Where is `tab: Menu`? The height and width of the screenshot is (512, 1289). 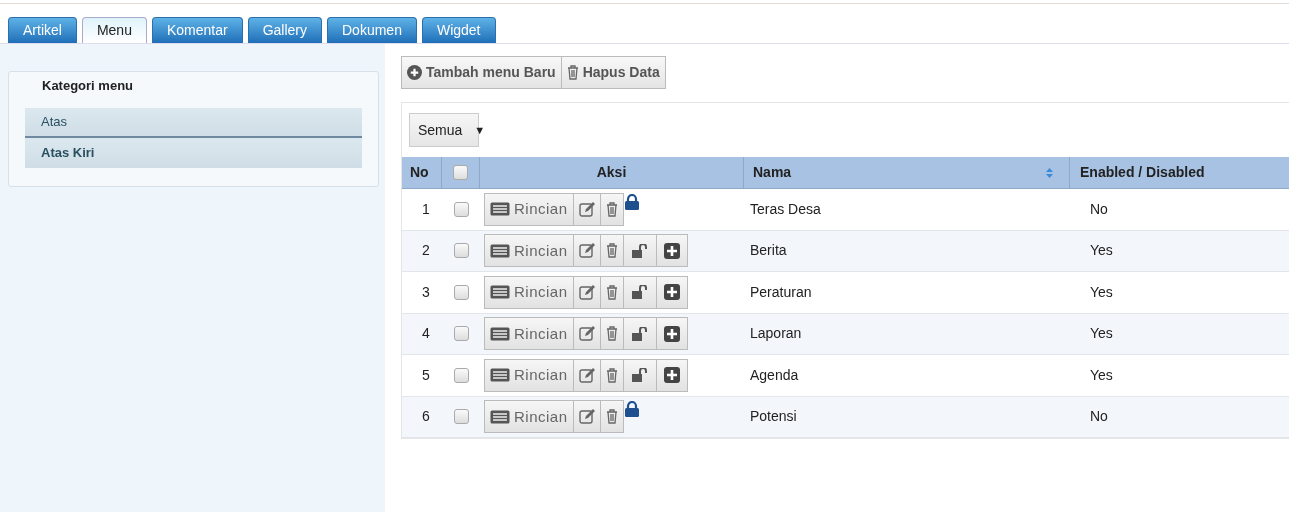
tab: Menu is located at coordinates (114, 30).